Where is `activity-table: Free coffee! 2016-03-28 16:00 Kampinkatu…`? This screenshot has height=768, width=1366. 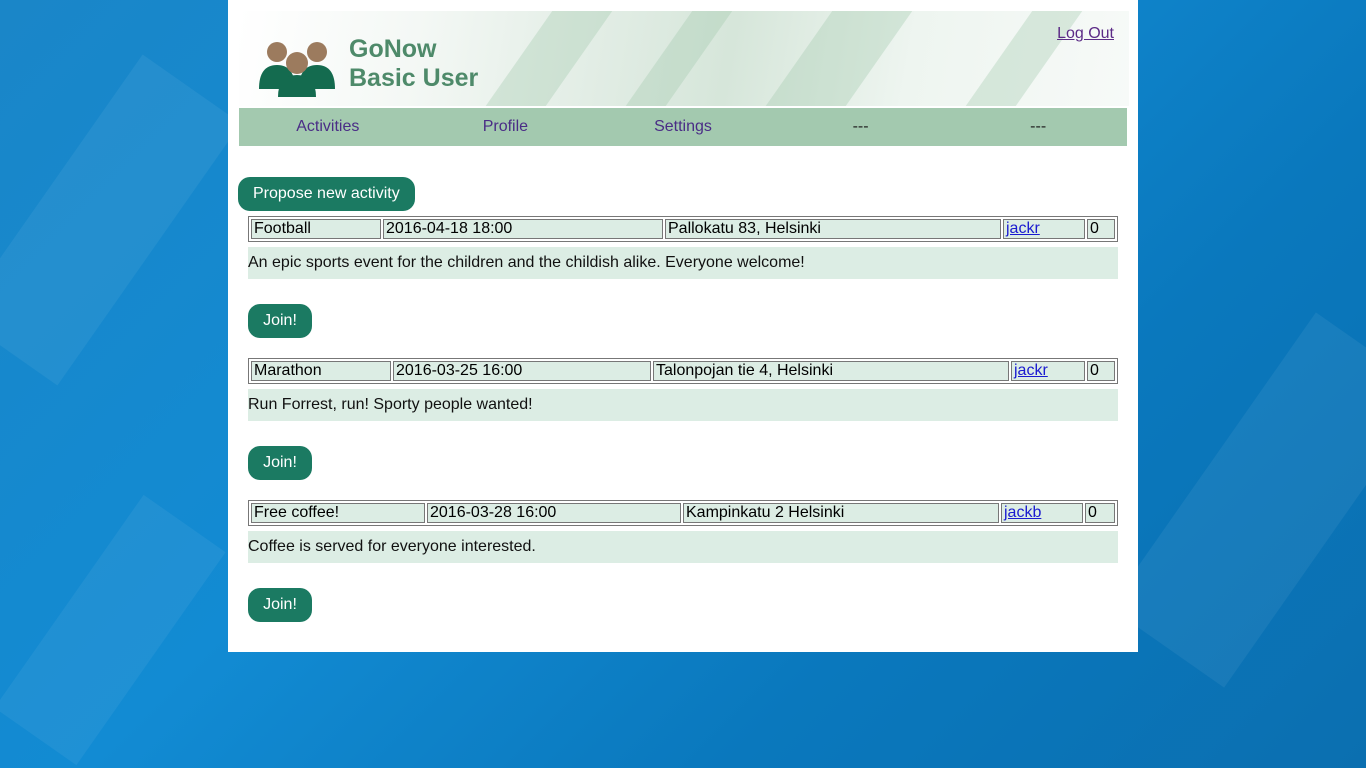 activity-table: Free coffee! 2016-03-28 16:00 Kampinkatu… is located at coordinates (683, 513).